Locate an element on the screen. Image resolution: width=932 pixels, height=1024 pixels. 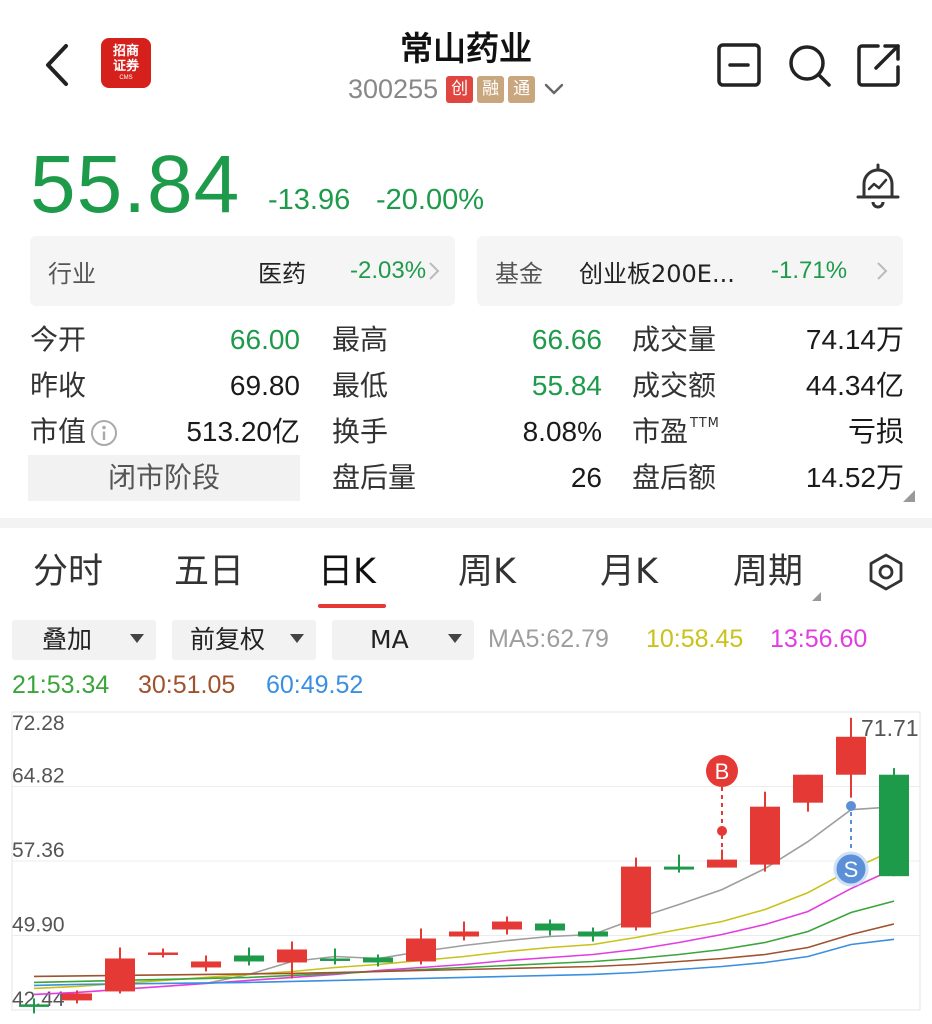
high-label: 最高 is located at coordinates (360, 339).